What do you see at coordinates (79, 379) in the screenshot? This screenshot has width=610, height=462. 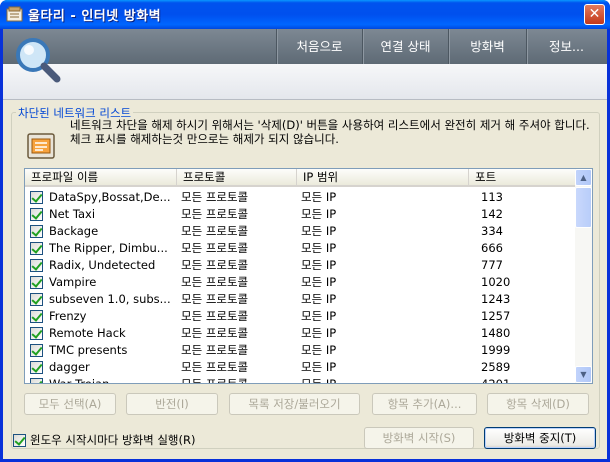 I see `profile-name: War Trojan` at bounding box center [79, 379].